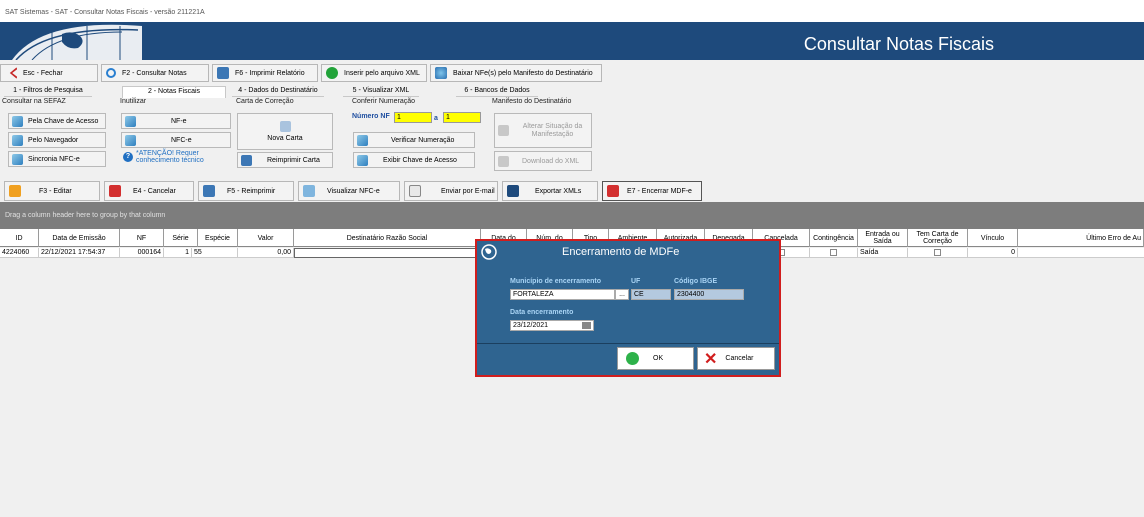 The width and height of the screenshot is (1144, 517). Describe the element at coordinates (387, 253) in the screenshot. I see `cell-destinatario` at that location.